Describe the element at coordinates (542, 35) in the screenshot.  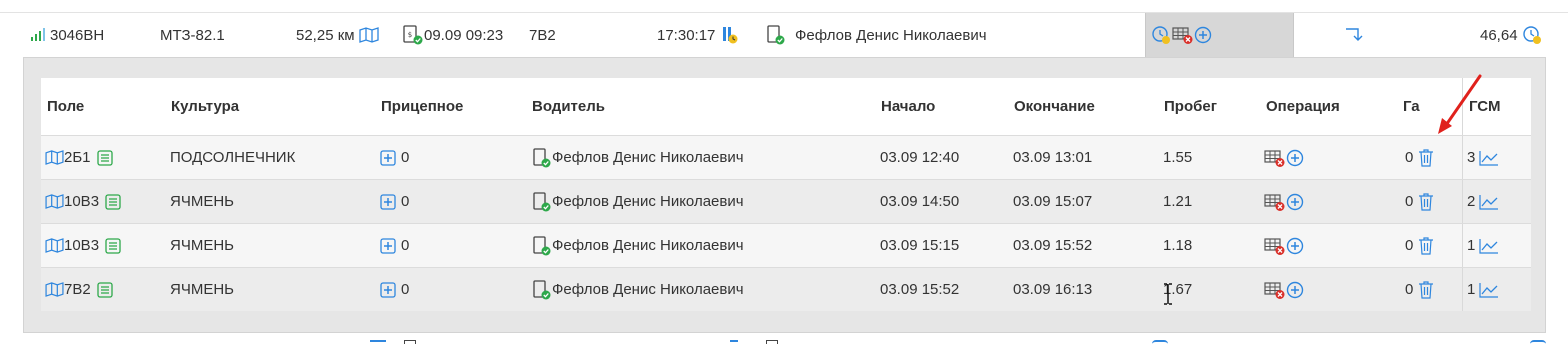
I see `vehicle-field: 7В2` at that location.